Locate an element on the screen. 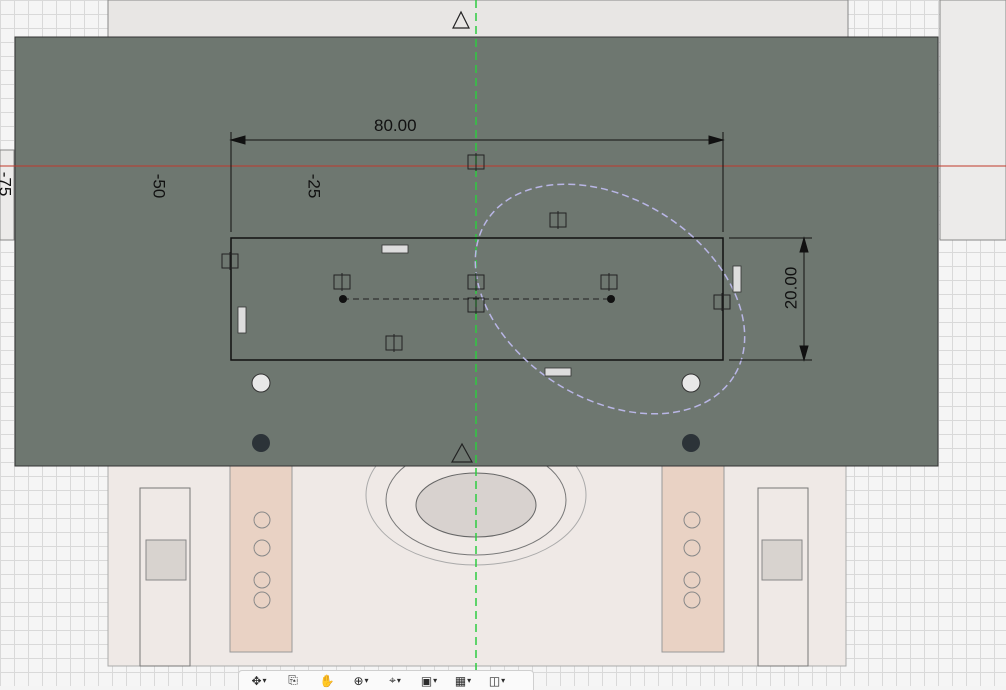 Image resolution: width=1006 pixels, height=690 pixels. pan-hand-icon: ✋ is located at coordinates (327, 680).